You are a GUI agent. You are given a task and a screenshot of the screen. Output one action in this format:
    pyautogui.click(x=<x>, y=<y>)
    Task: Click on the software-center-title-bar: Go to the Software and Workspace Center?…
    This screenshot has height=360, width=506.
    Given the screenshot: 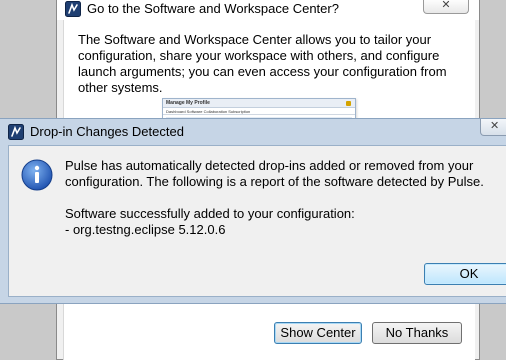 What is the action you would take?
    pyautogui.click(x=268, y=10)
    